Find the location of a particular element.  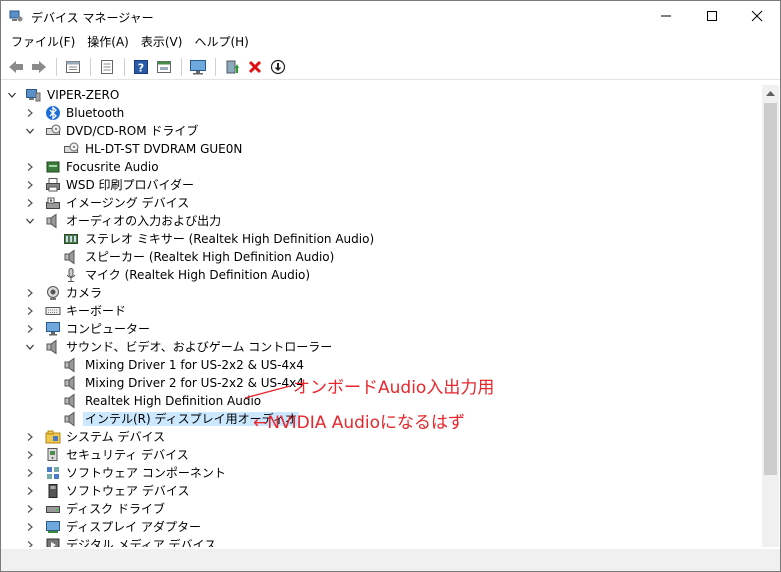

tree-item: サウンド、ビデオ、およびゲーム コントローラー is located at coordinates (381, 347).